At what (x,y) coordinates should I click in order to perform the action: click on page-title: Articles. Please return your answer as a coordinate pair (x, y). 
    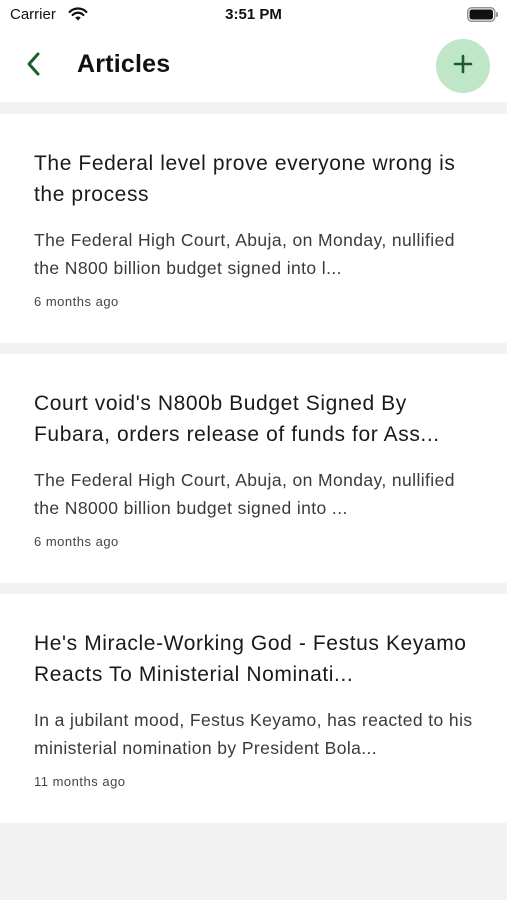
    Looking at the image, I should click on (124, 64).